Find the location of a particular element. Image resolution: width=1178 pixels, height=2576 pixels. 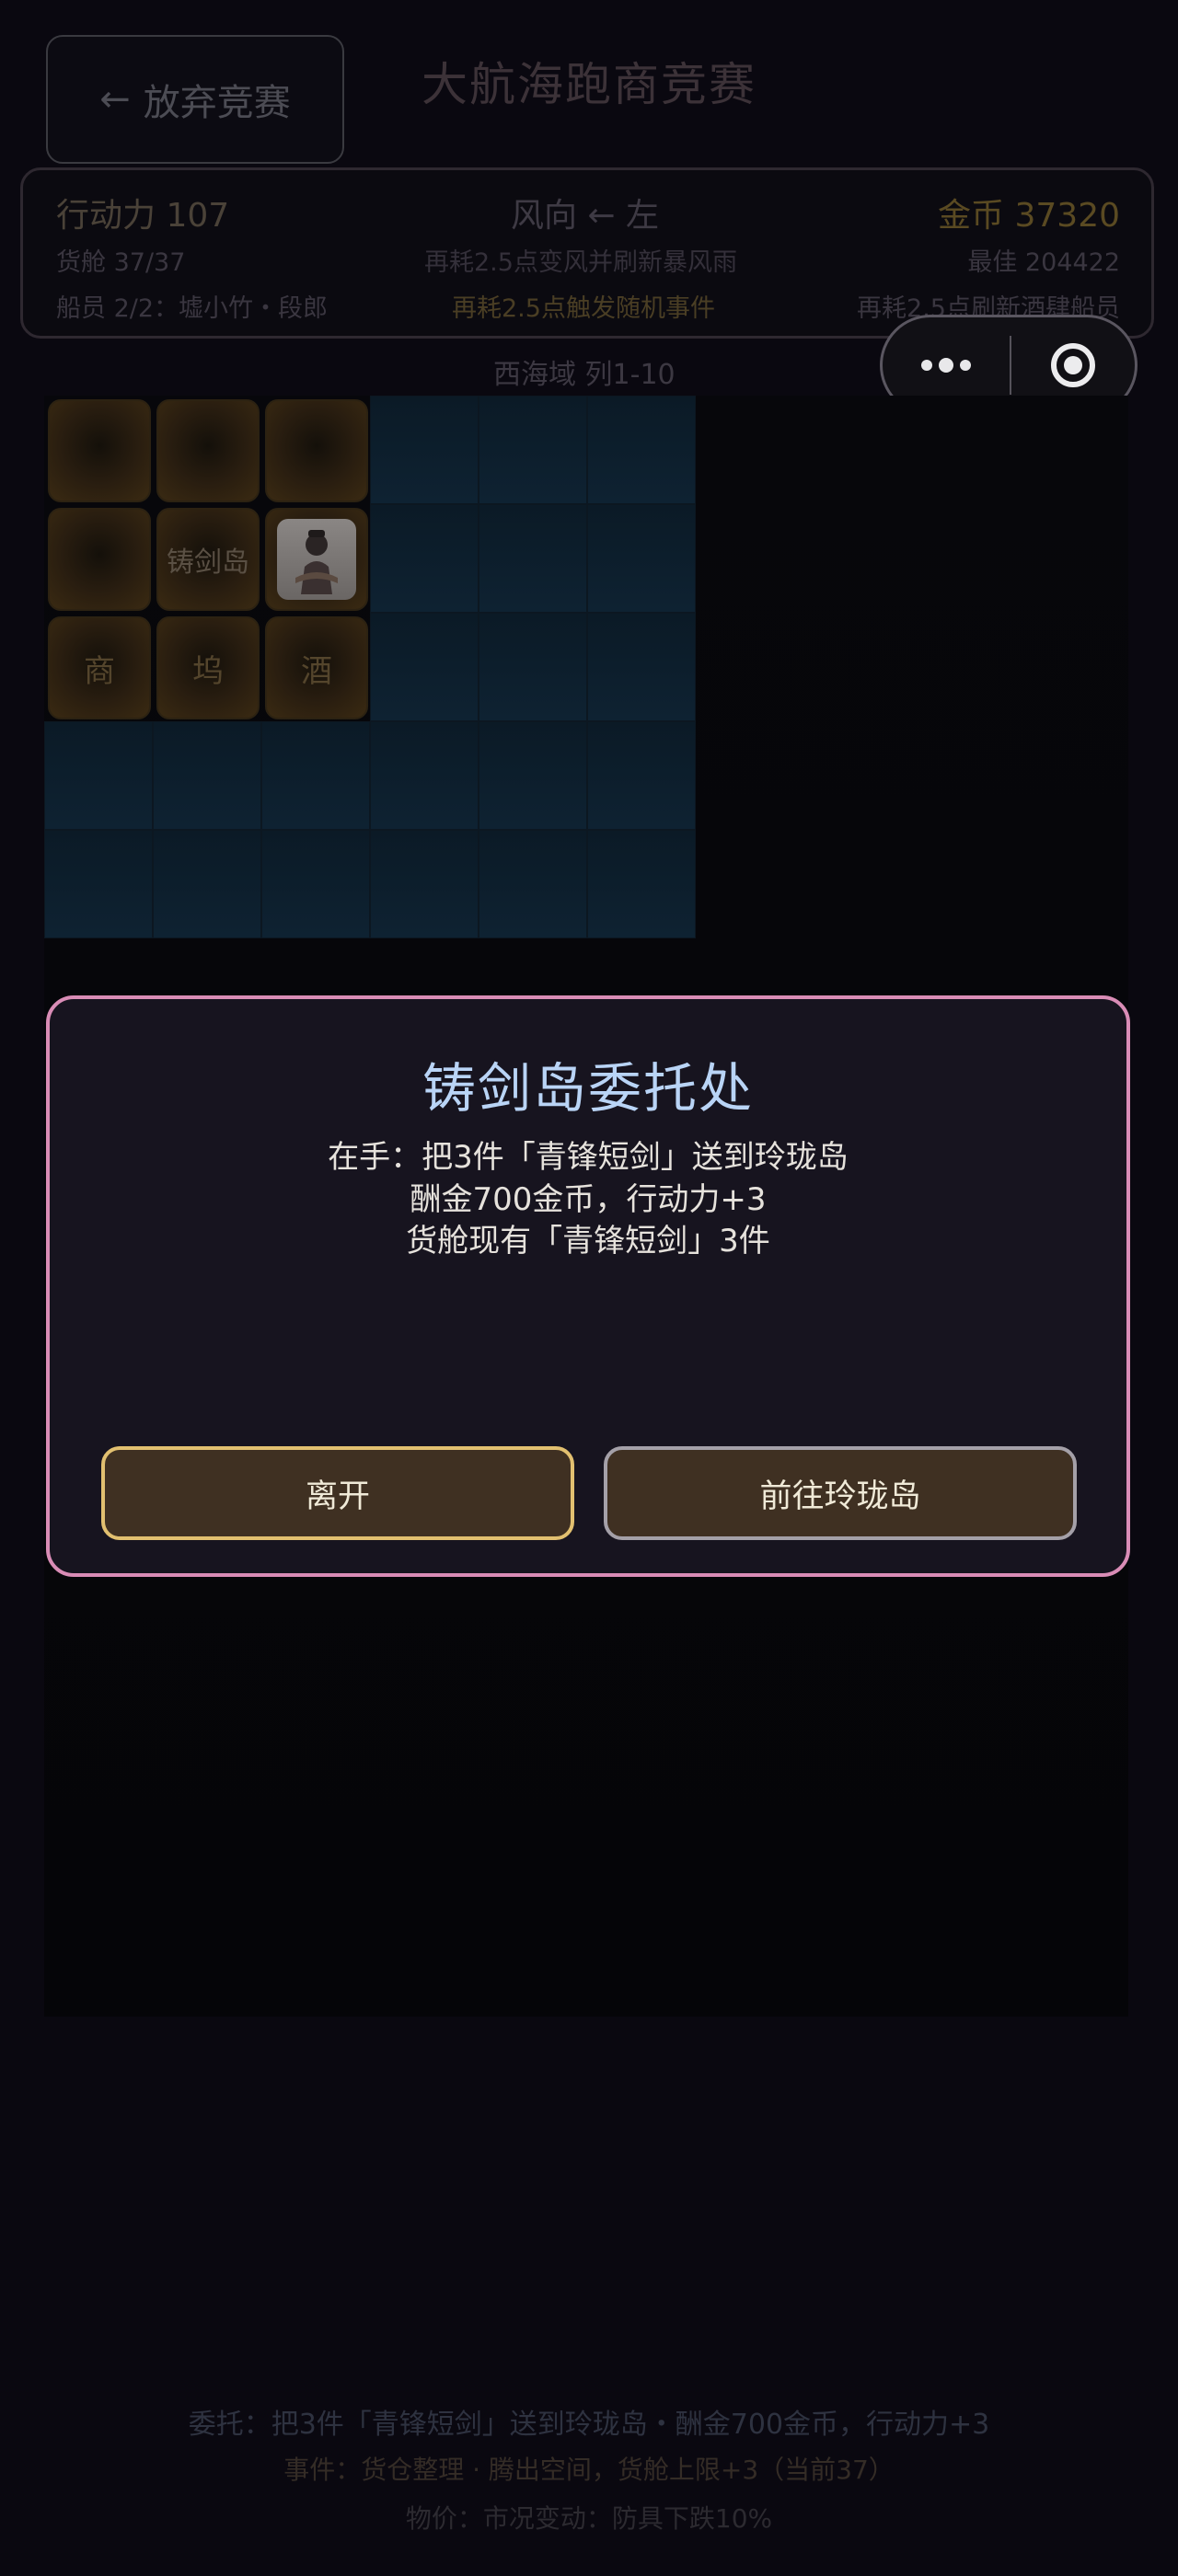

footer-price: 物价：市况变动：防具下跌10% is located at coordinates (589, 2518).